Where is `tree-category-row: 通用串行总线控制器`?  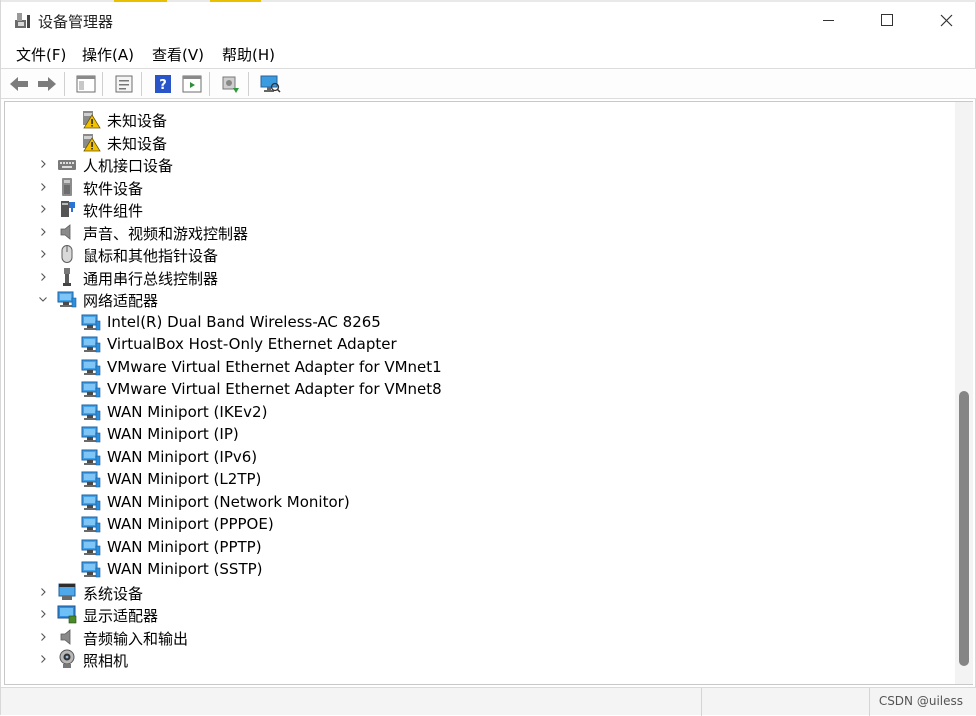
tree-category-row: 通用串行总线控制器 is located at coordinates (480, 277).